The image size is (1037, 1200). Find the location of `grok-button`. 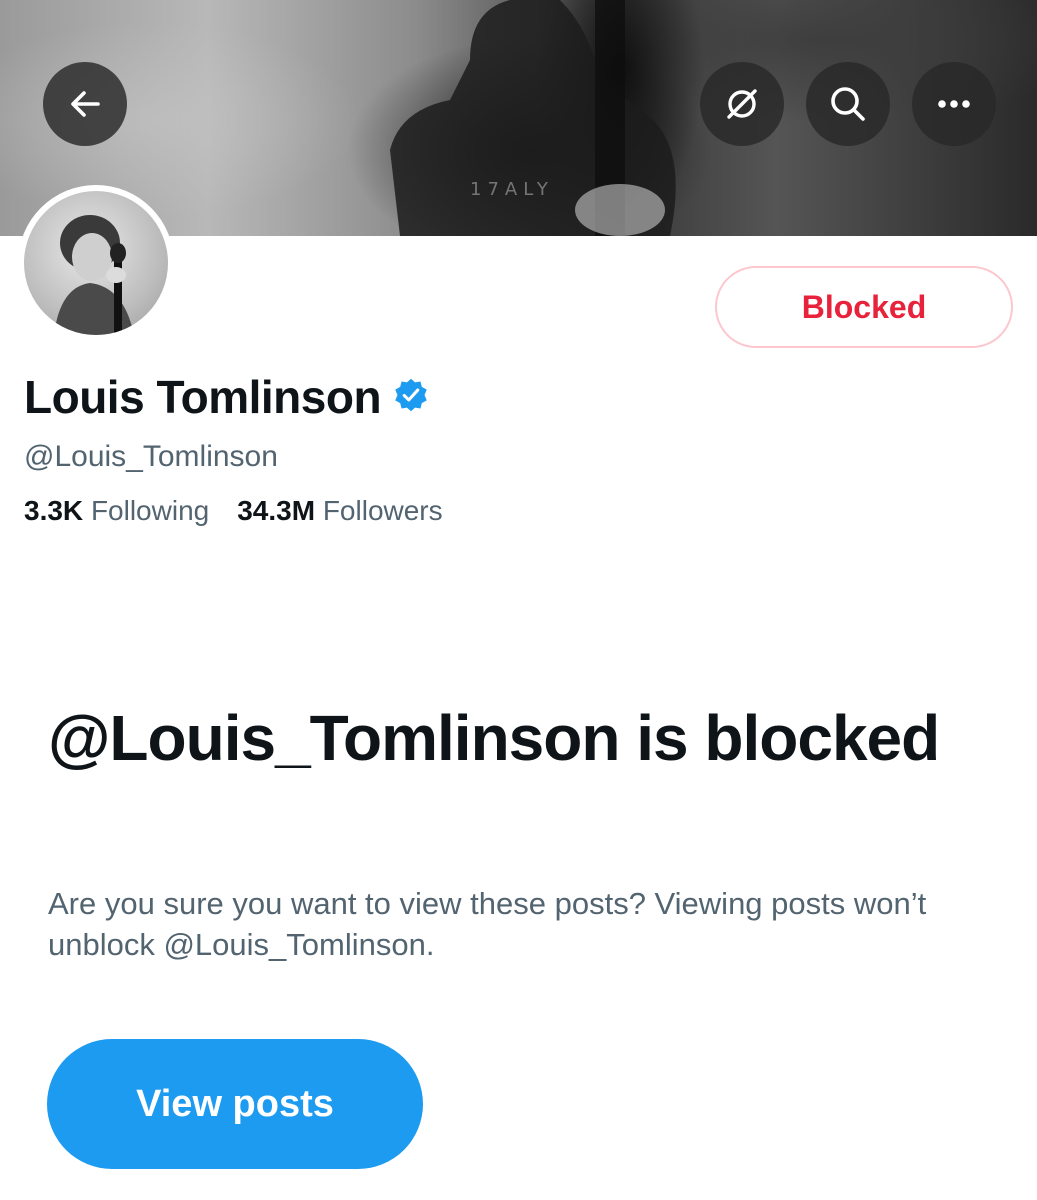

grok-button is located at coordinates (742, 104).